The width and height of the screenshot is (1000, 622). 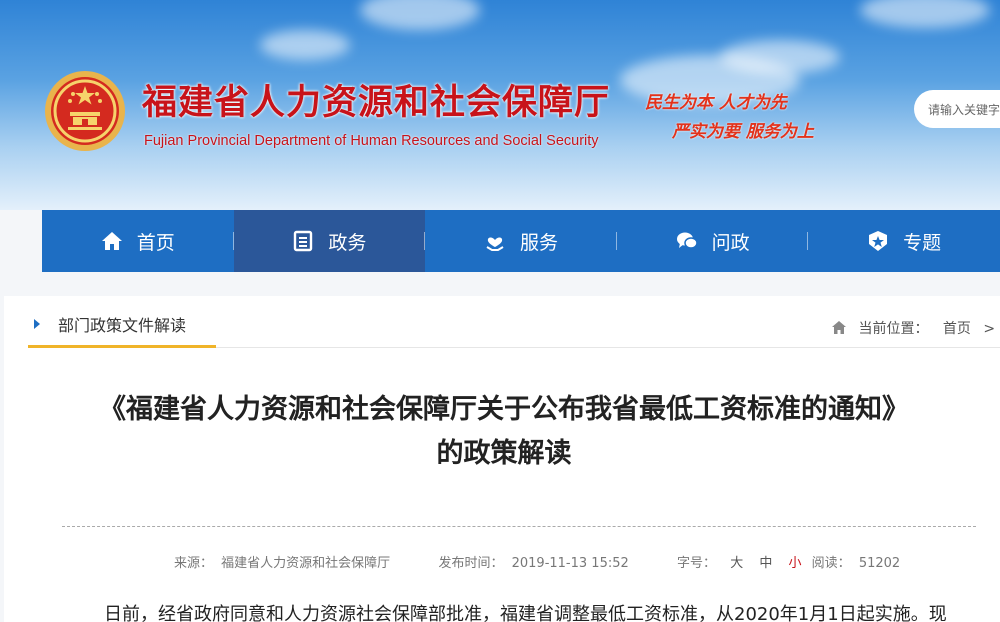 I want to click on section-title-label: 部门政策文件解读, so click(x=122, y=325).